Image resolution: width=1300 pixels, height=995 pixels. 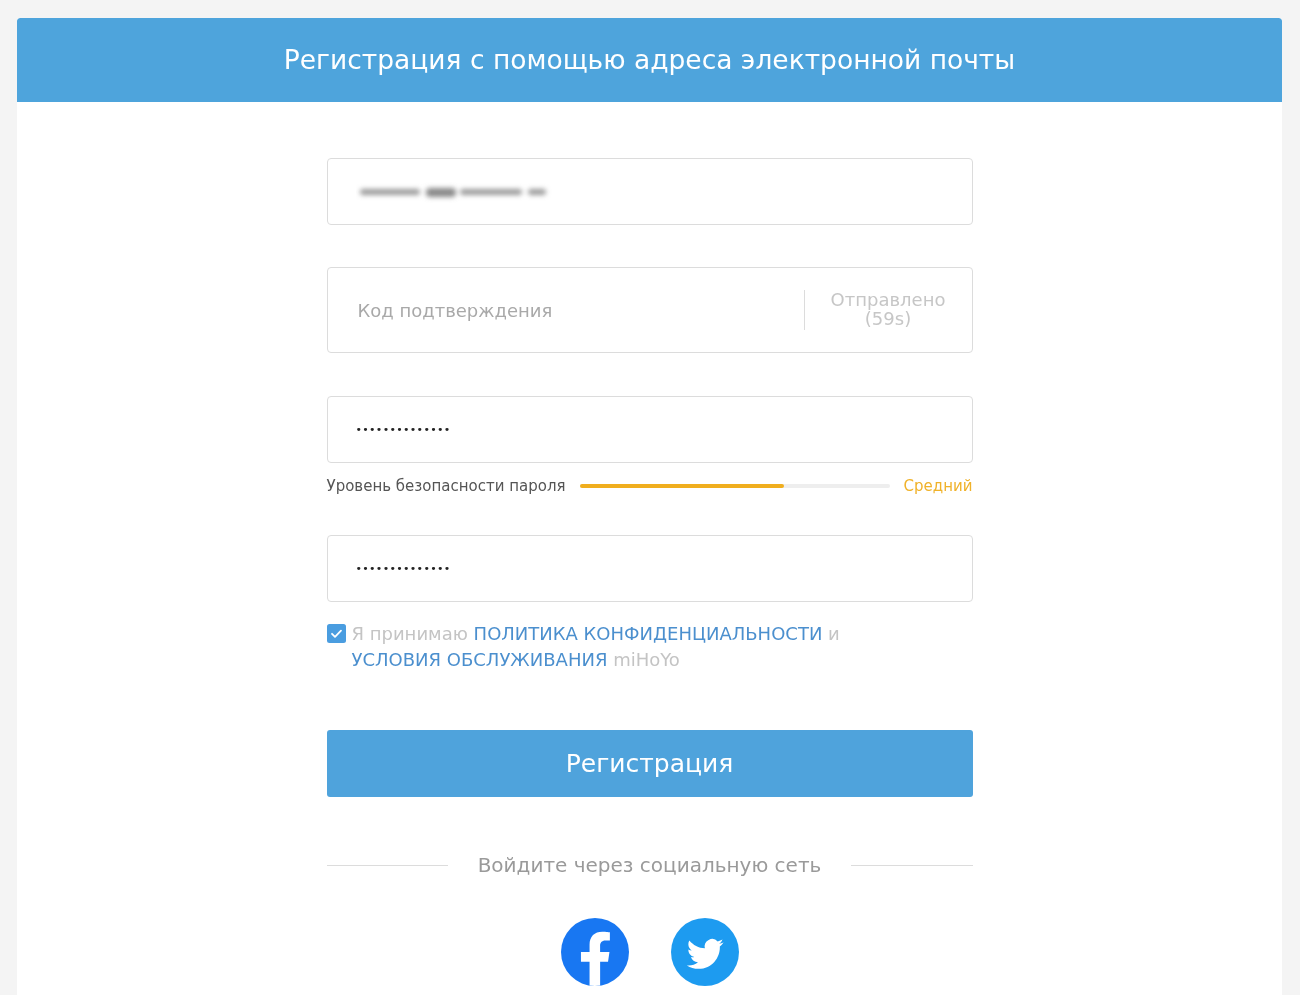 I want to click on letter-f-icon, so click(x=594, y=952).